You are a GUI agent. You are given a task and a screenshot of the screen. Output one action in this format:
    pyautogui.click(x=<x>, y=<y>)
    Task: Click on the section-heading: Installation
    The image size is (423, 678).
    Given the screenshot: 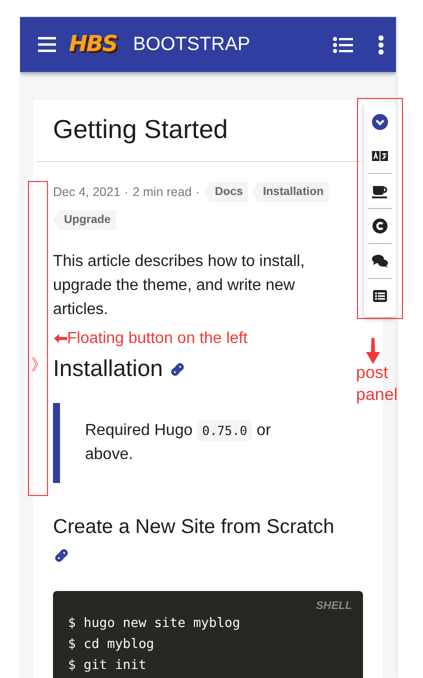 What is the action you would take?
    pyautogui.click(x=108, y=368)
    